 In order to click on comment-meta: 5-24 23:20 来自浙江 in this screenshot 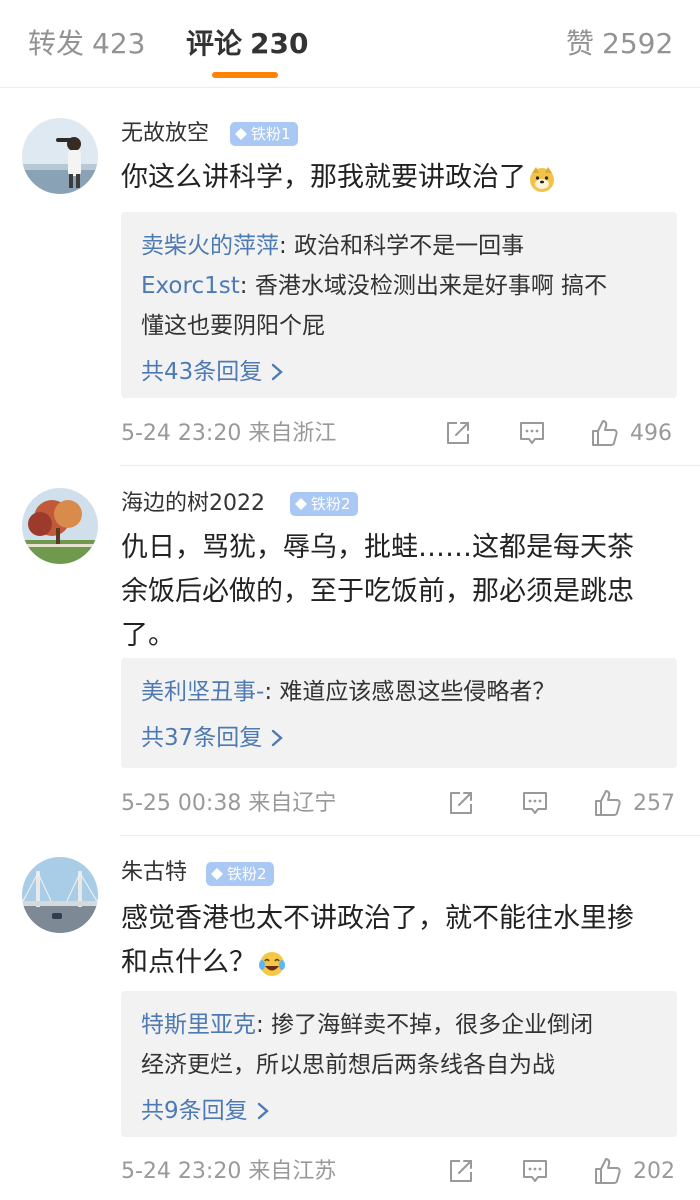, I will do `click(228, 434)`.